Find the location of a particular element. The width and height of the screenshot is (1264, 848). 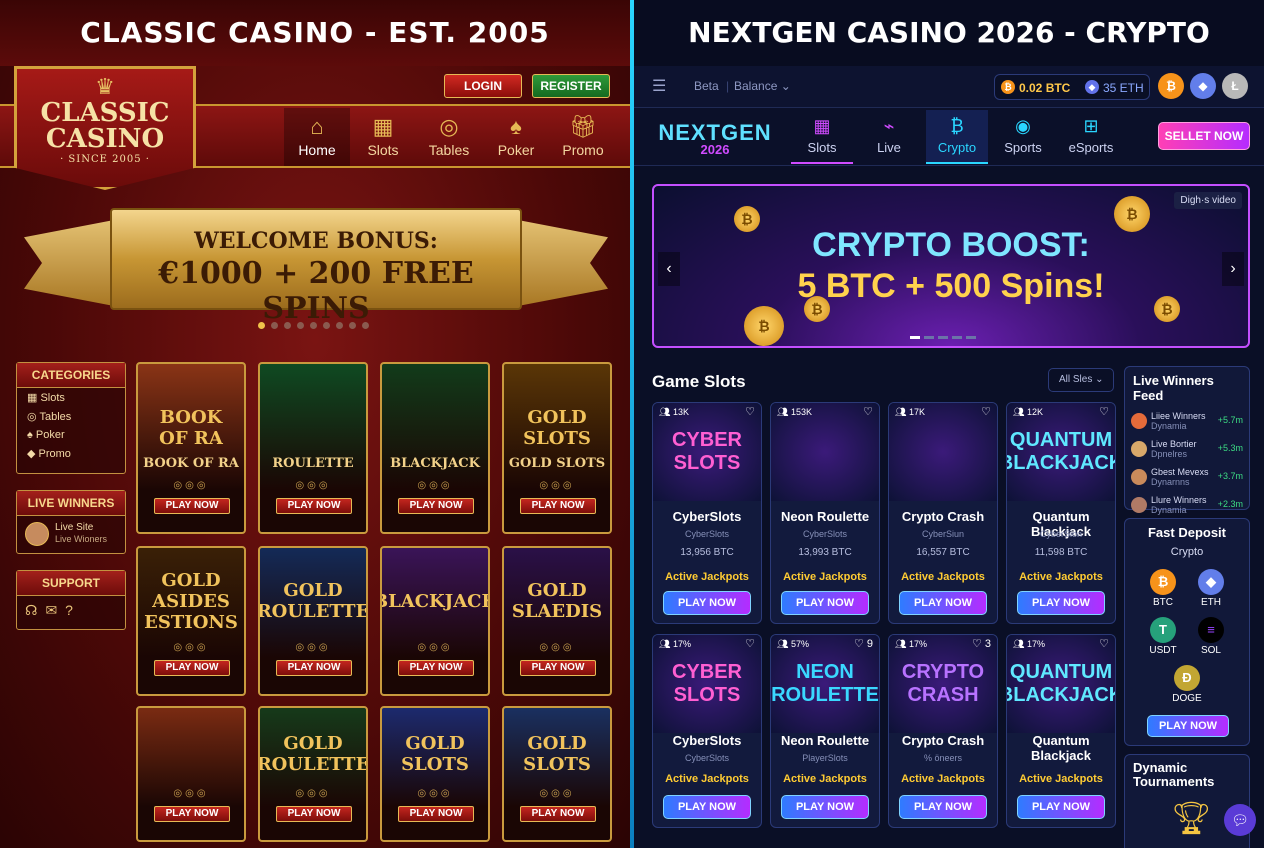

eth-icon: ◆ is located at coordinates (1203, 86).